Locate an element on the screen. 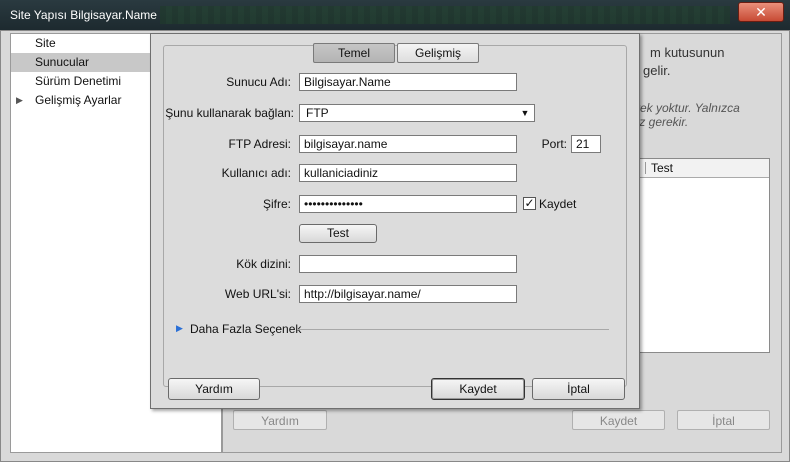 The height and width of the screenshot is (462, 790). bg-note-text: ız gerekir. is located at coordinates (662, 122).